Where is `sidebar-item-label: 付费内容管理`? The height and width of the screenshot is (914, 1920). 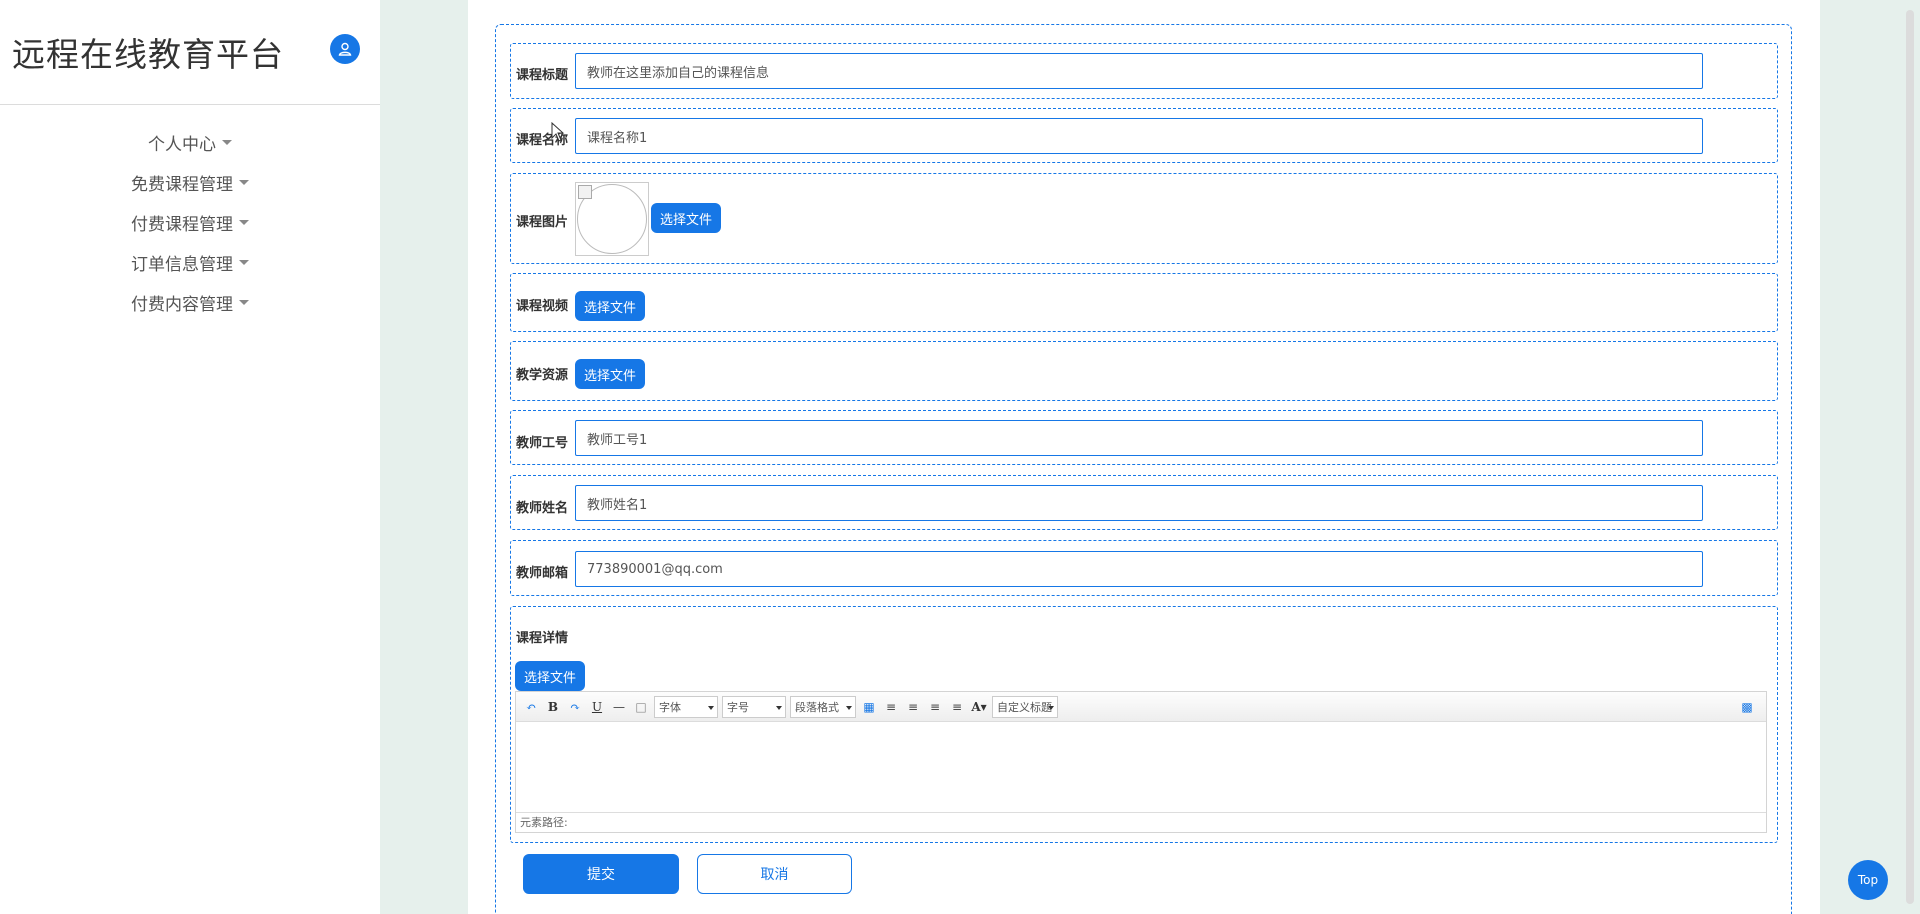
sidebar-item-label: 付费内容管理 is located at coordinates (182, 304).